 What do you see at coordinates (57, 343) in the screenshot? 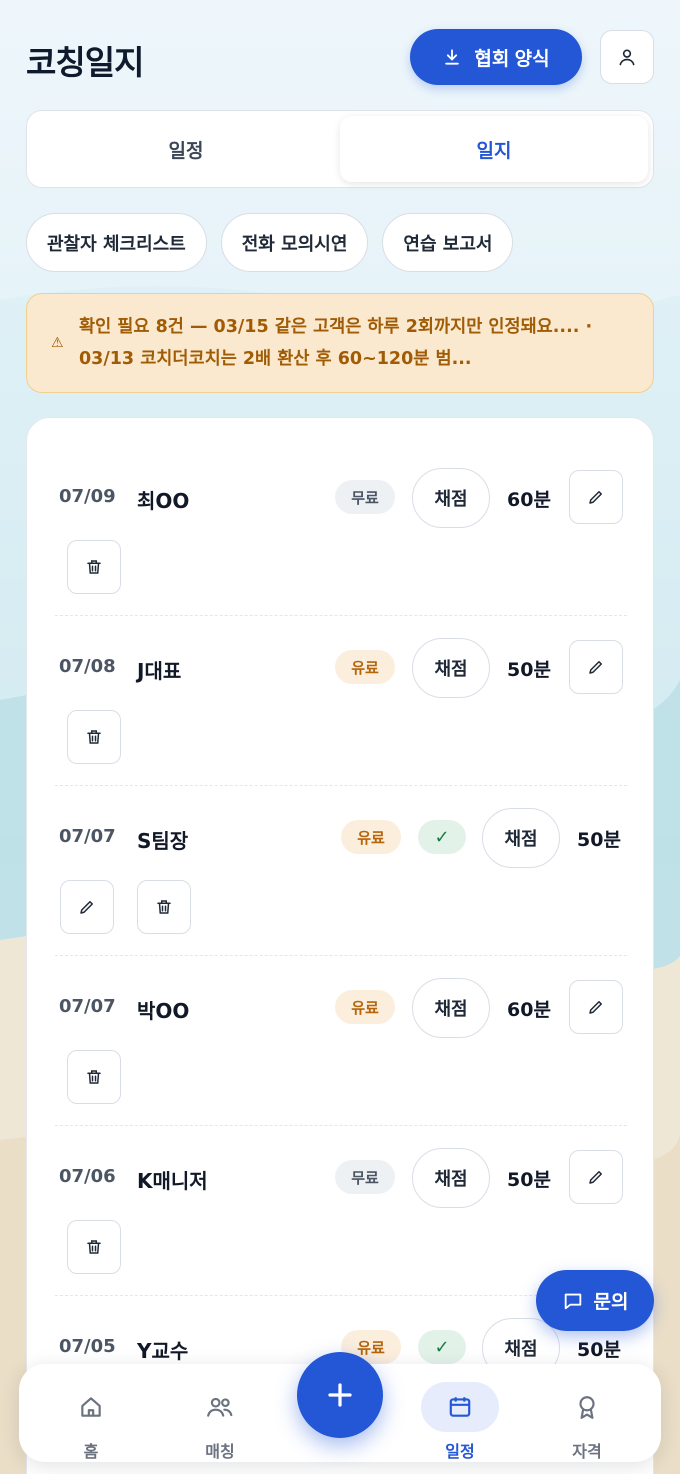
I see `warning-icon: ⚠` at bounding box center [57, 343].